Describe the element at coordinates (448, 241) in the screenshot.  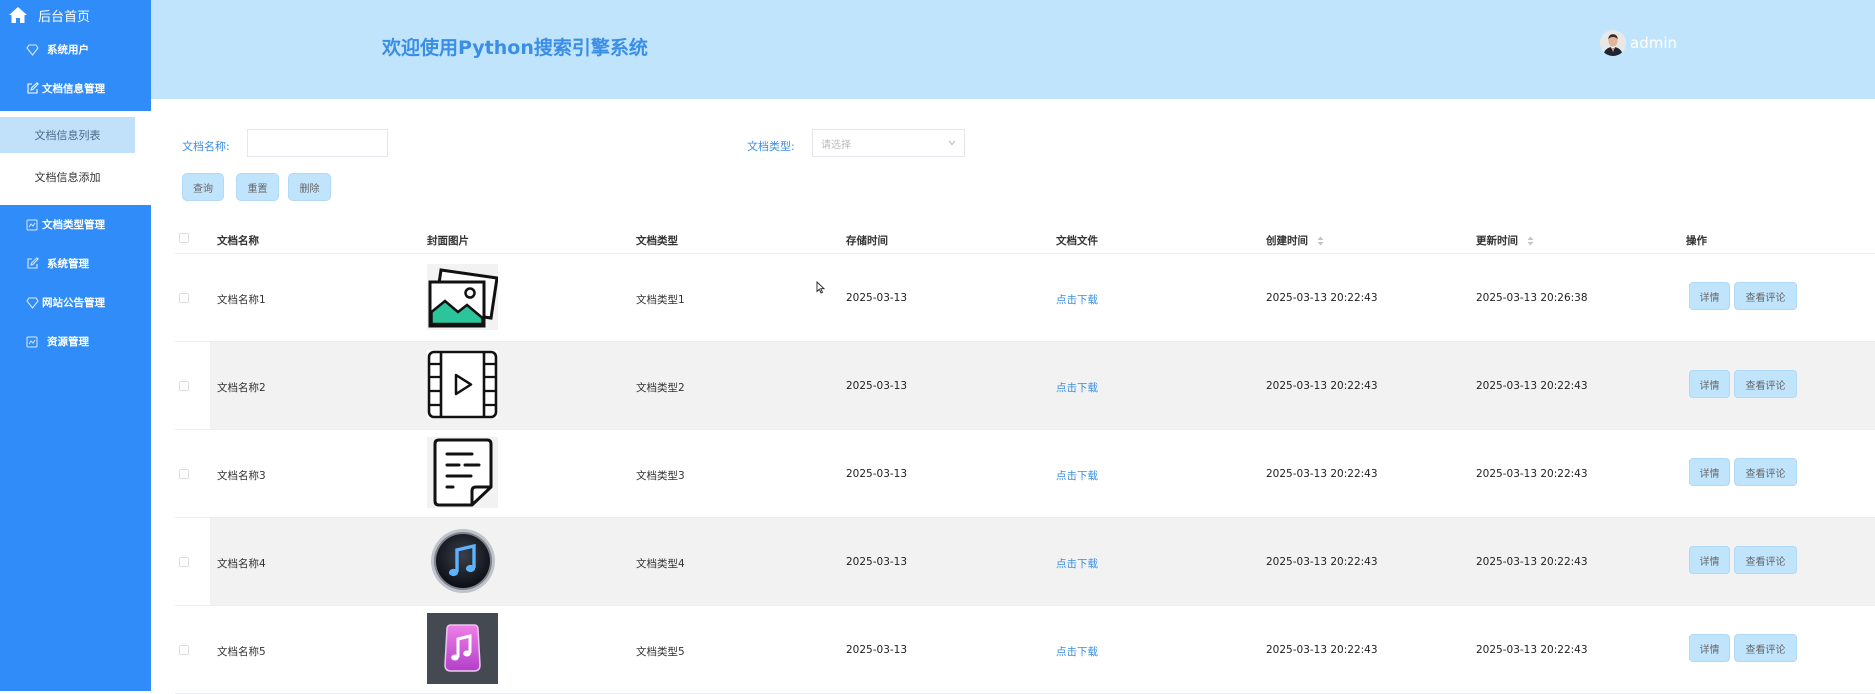
I see `col-cover: 封面图片` at that location.